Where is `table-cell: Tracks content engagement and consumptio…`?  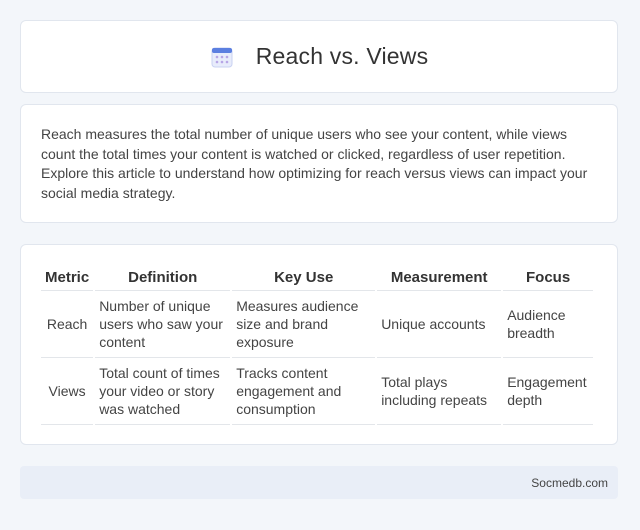 table-cell: Tracks content engagement and consumptio… is located at coordinates (304, 391).